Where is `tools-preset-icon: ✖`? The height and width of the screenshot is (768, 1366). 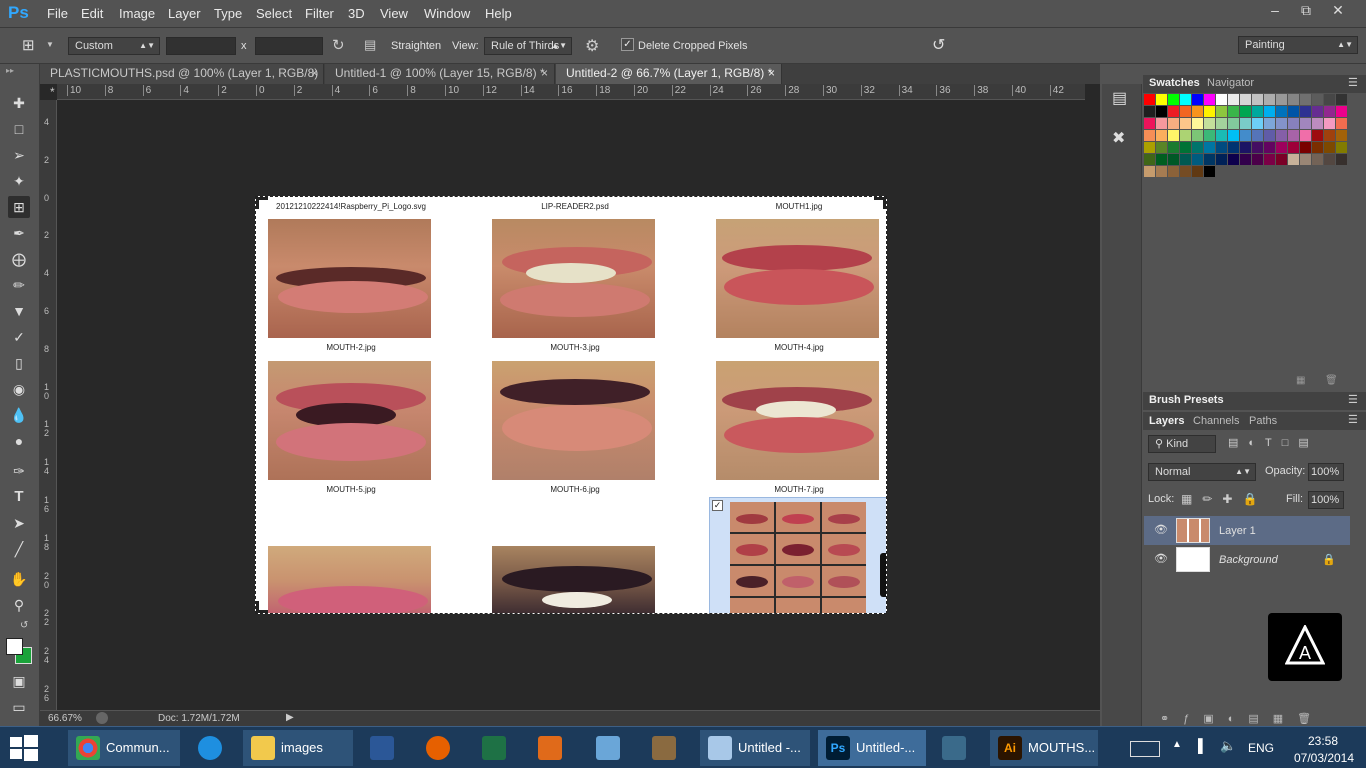 tools-preset-icon: ✖ is located at coordinates (1118, 138).